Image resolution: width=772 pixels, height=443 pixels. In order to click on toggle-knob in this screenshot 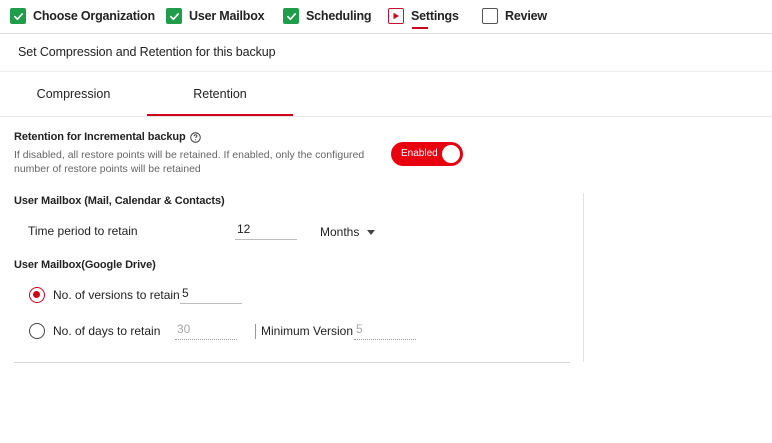, I will do `click(451, 154)`.